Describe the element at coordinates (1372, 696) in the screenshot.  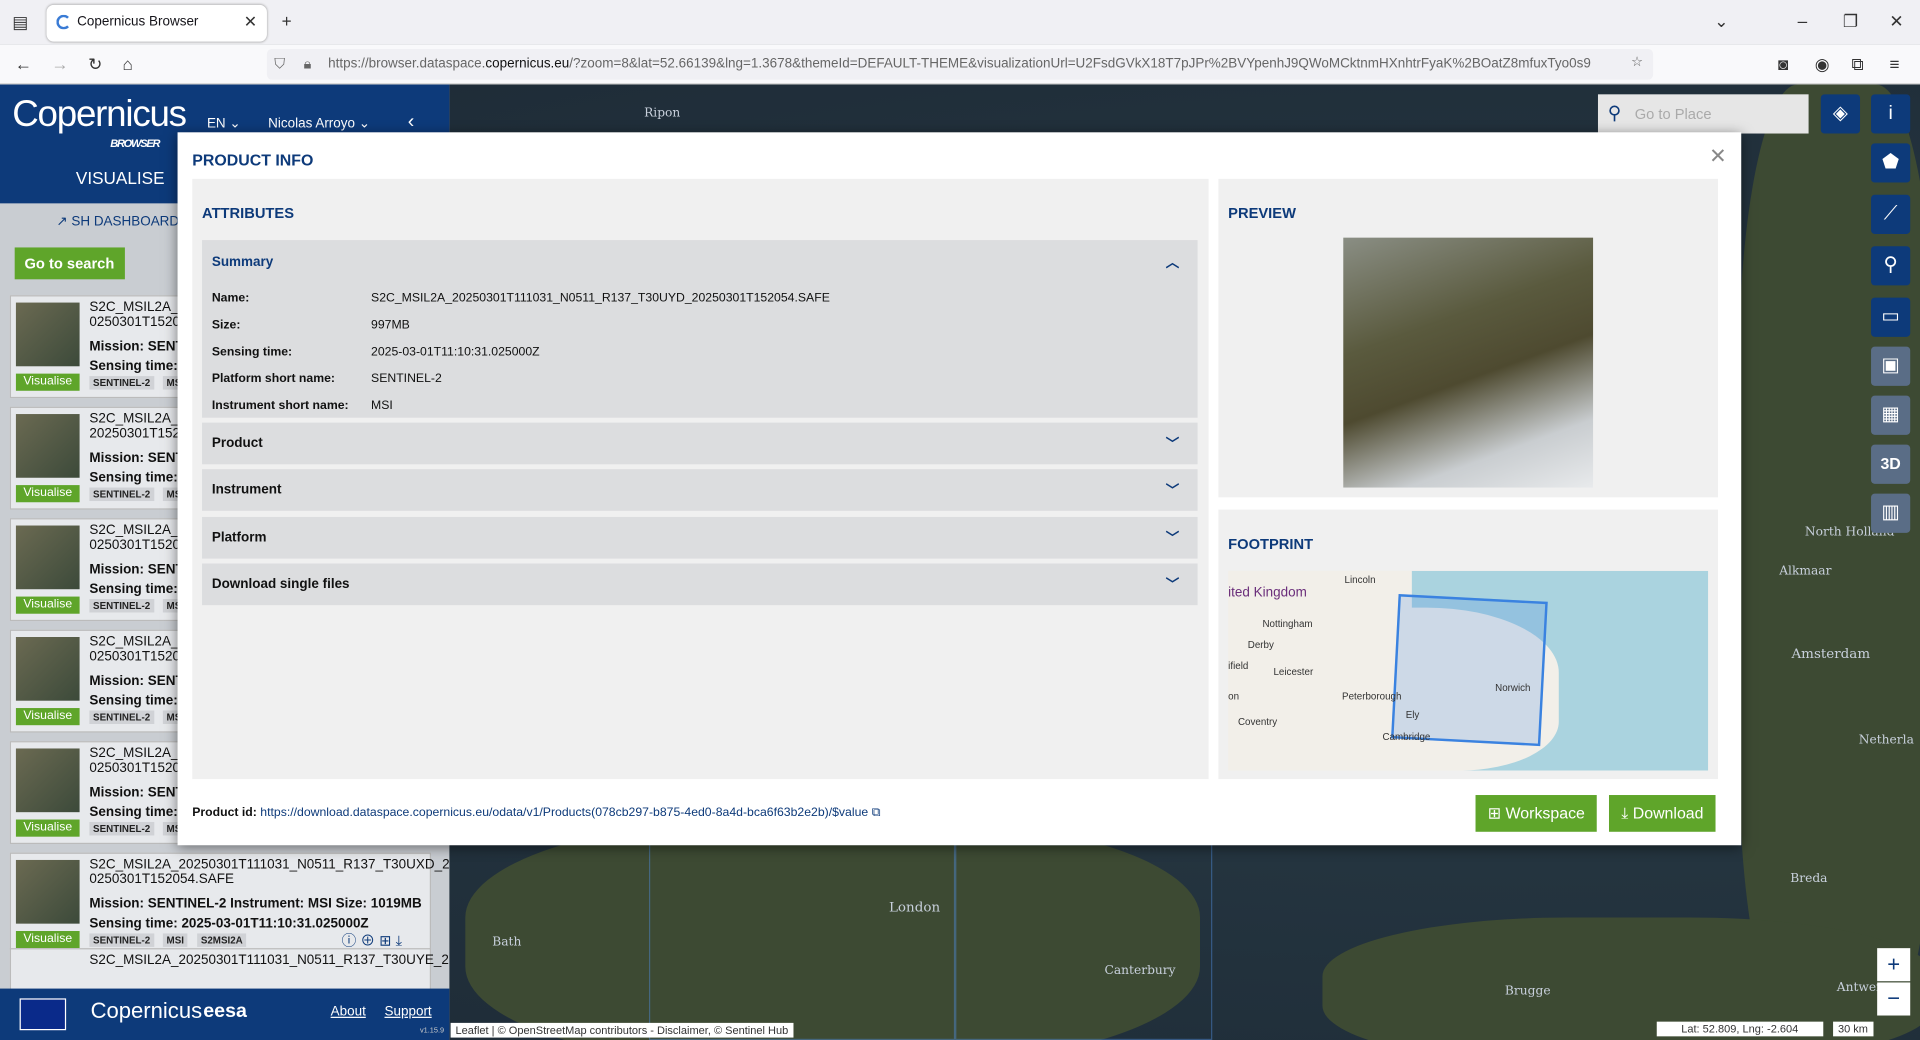
I see `footprint-city-label: Peterborough` at that location.